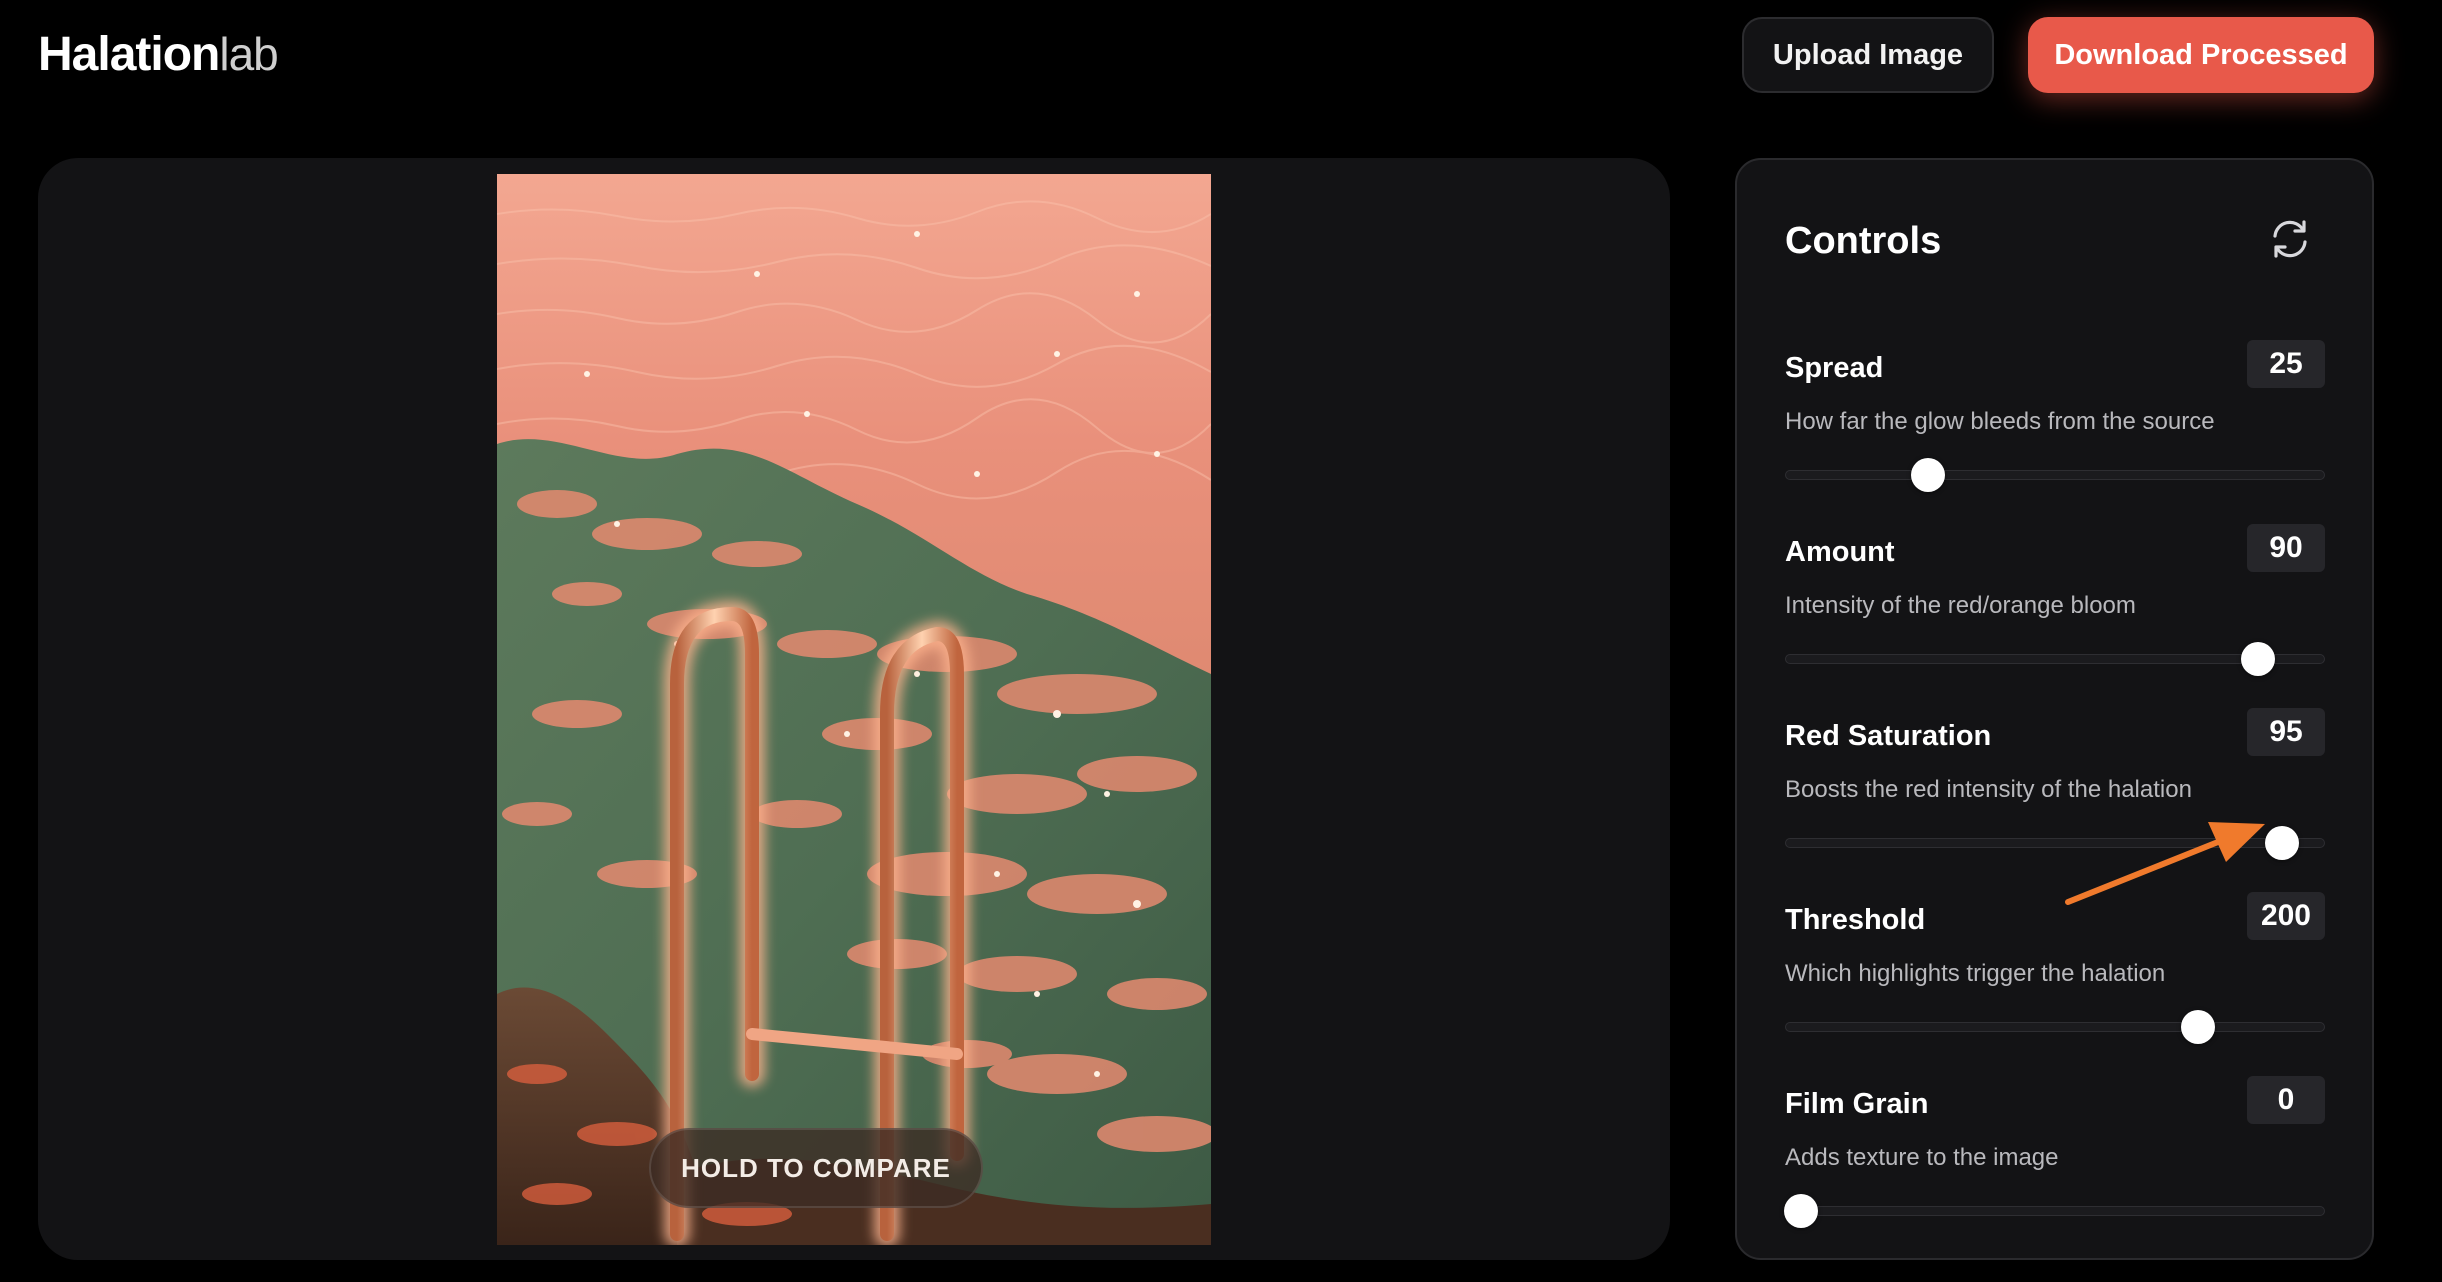 This screenshot has width=2442, height=1282. I want to click on controls-title: Controls, so click(1863, 241).